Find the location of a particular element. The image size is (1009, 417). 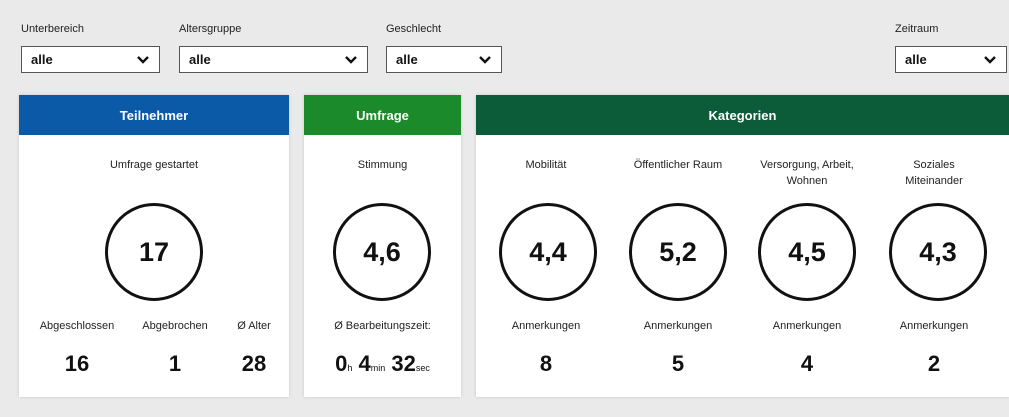

bearbeitungszeit-value: 0h 4min 32sec is located at coordinates (382, 364).